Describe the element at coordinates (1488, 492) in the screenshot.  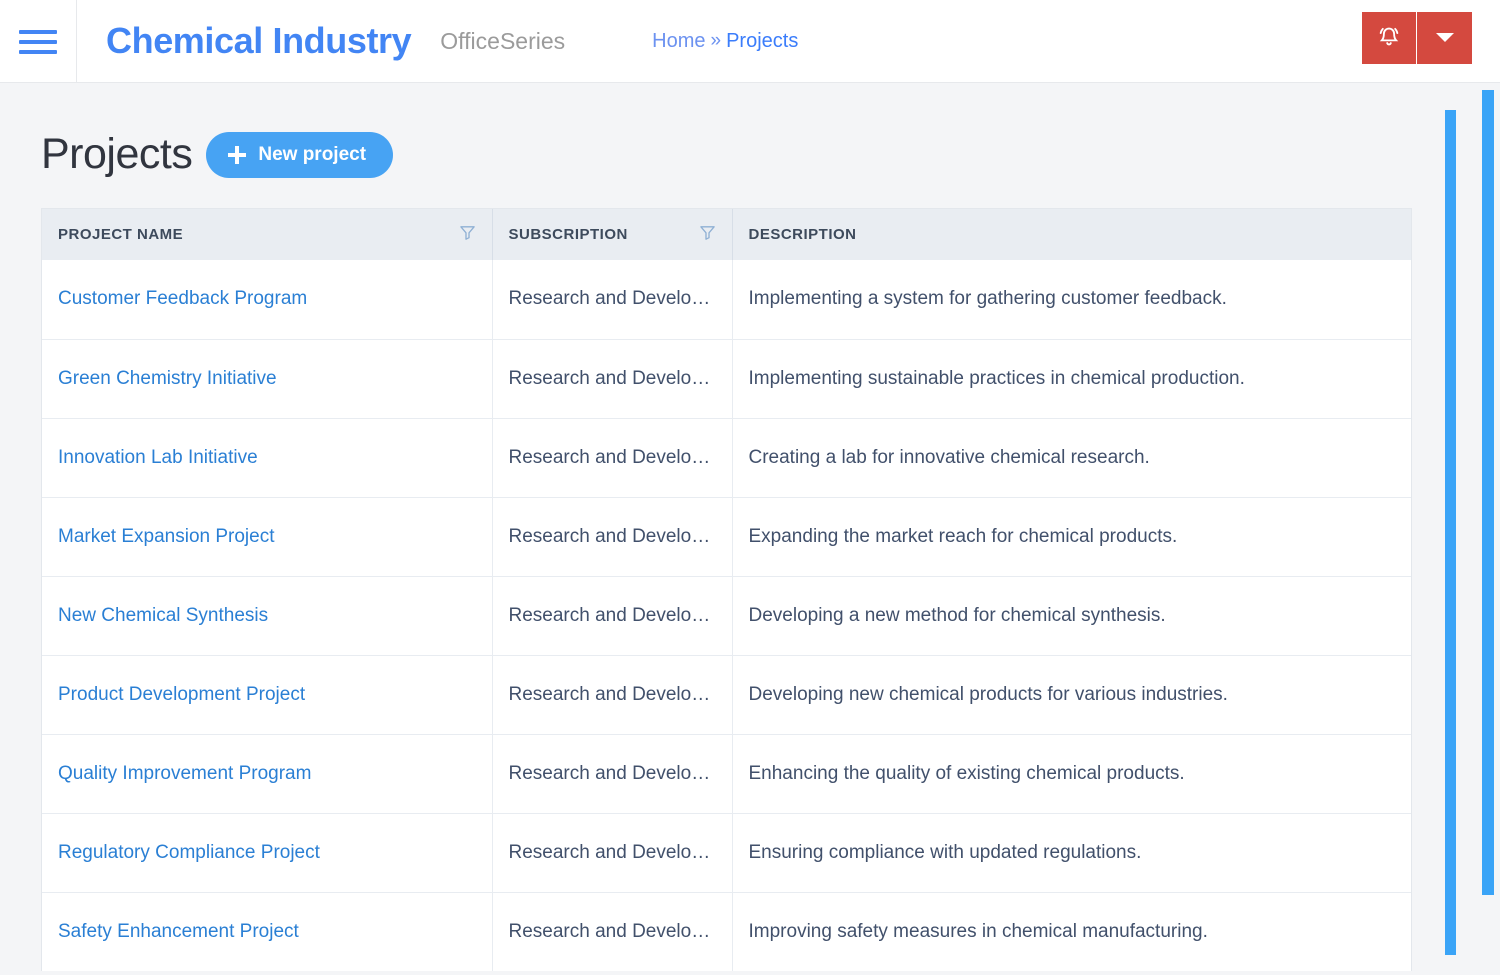
I see `page-scrollbar-thumb` at that location.